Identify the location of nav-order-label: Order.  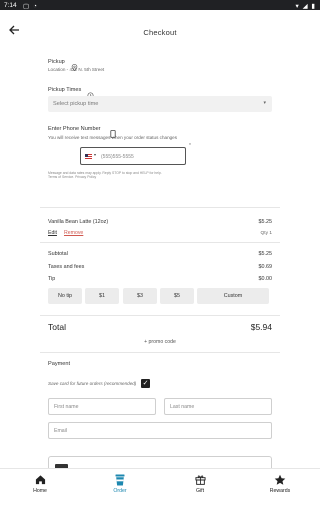
(120, 491).